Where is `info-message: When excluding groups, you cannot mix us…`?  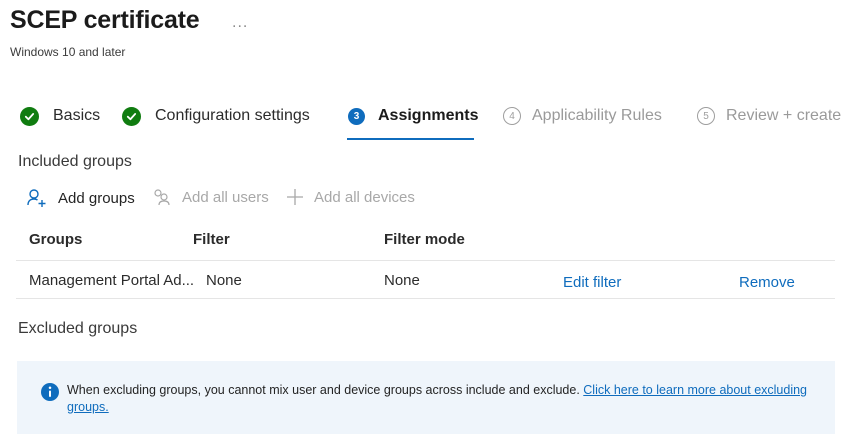
info-message: When excluding groups, you cannot mix us… is located at coordinates (437, 399).